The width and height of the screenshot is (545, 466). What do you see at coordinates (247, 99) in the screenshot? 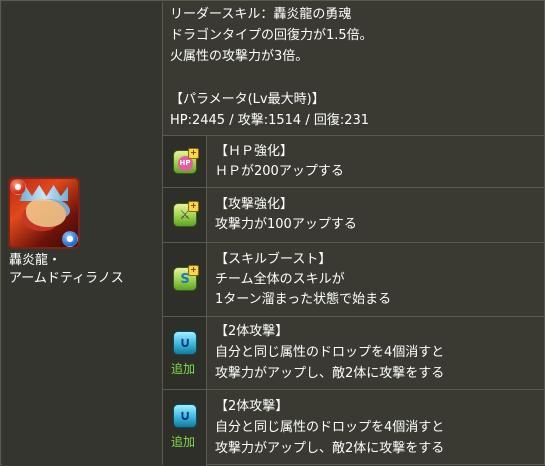
I see `param-heading: 【パラメータ(Lv最大時)】` at bounding box center [247, 99].